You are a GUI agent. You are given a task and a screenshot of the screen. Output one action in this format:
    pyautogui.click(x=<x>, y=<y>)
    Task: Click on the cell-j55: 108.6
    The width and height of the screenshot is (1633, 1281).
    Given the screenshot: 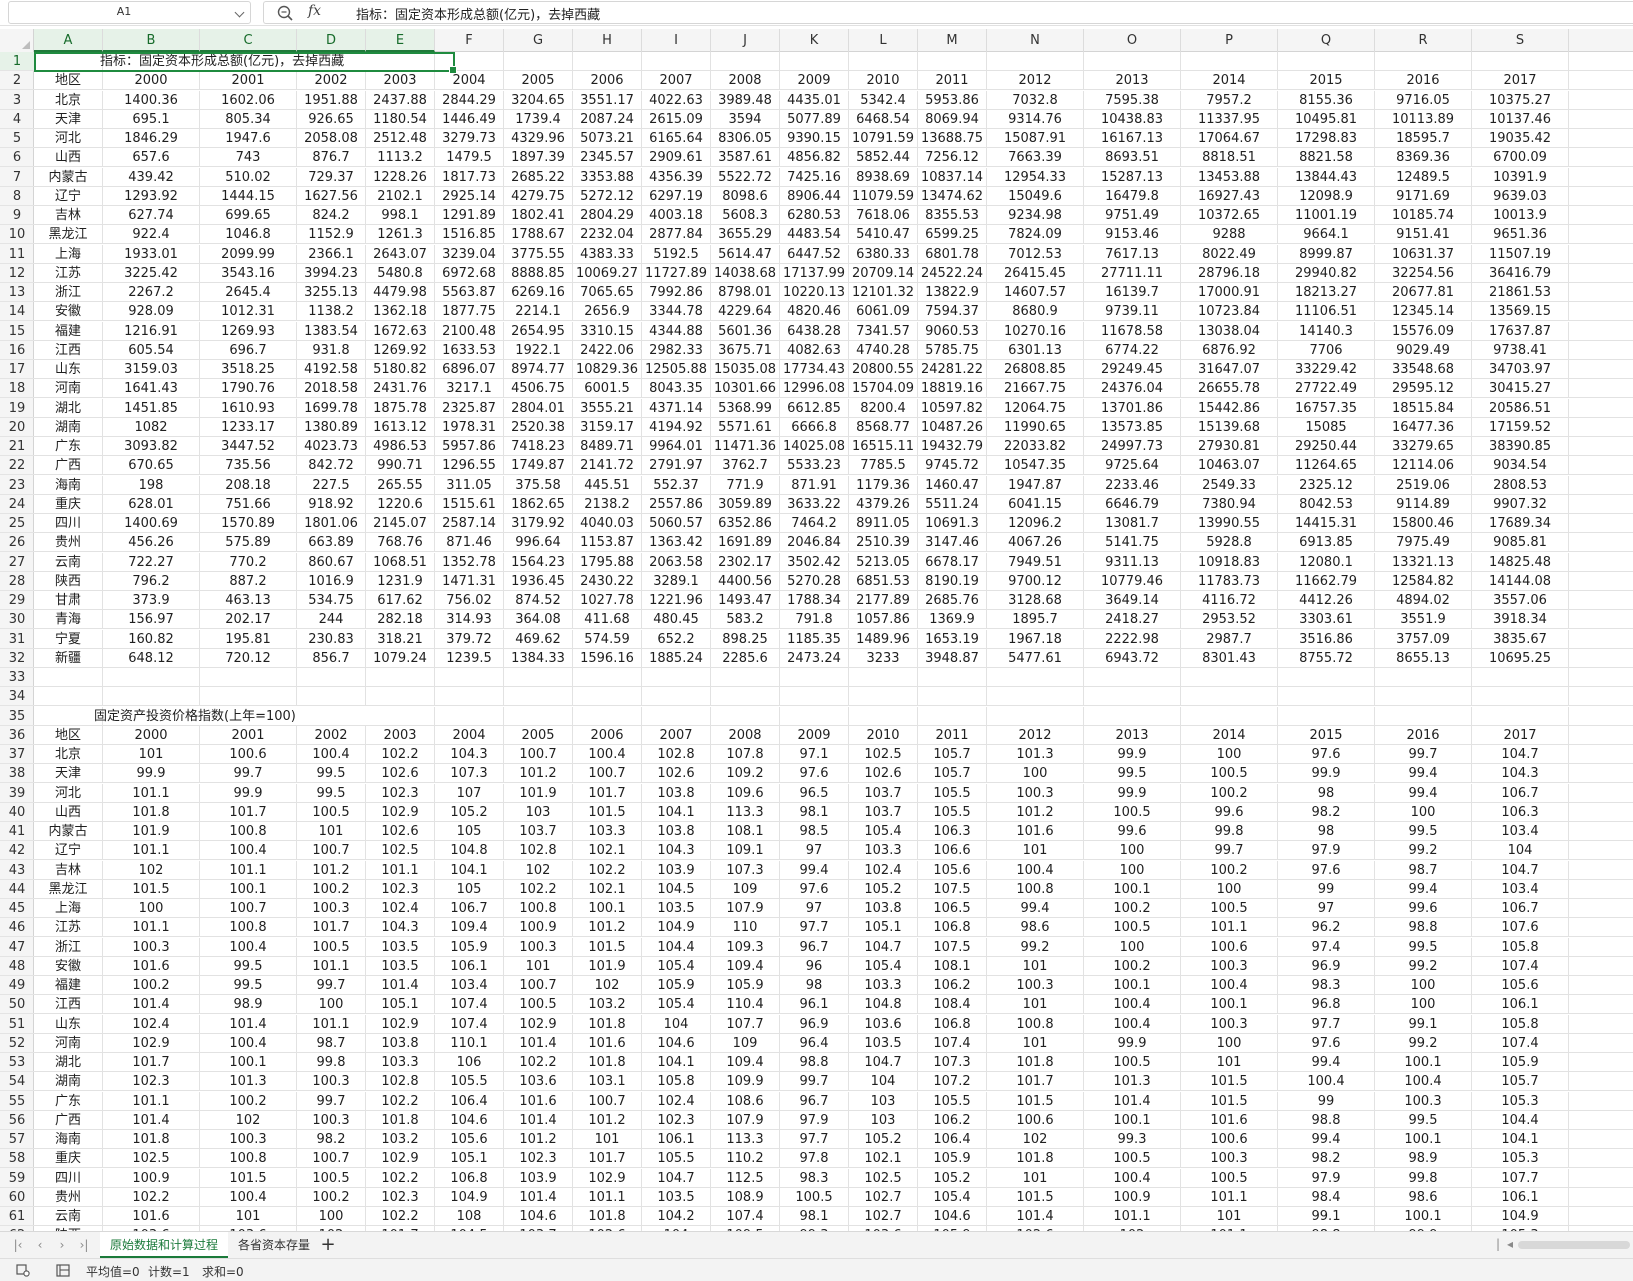 What is the action you would take?
    pyautogui.click(x=745, y=1101)
    